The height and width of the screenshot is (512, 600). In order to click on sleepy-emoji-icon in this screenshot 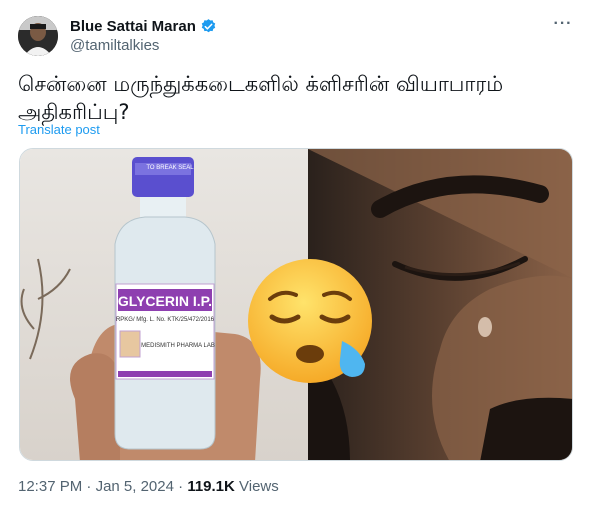, I will do `click(310, 321)`.